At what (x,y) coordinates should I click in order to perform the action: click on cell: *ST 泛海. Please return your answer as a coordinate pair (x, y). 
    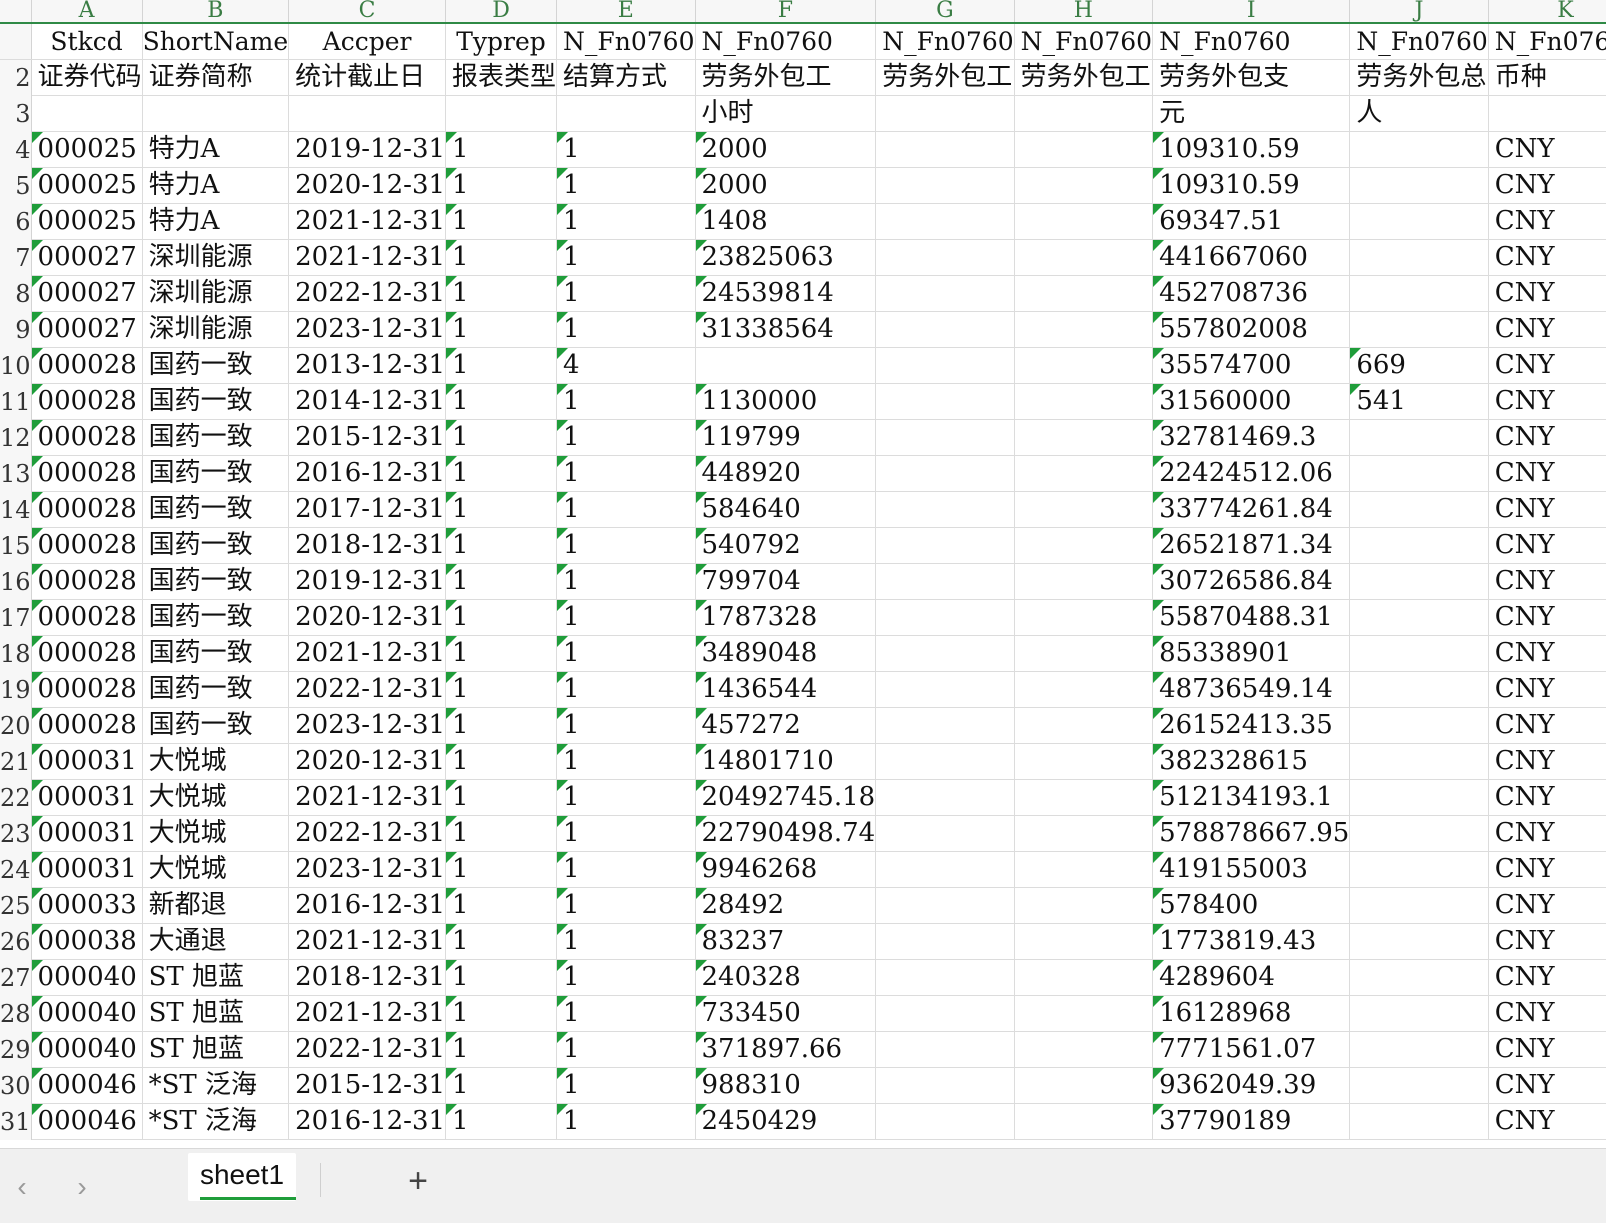
    Looking at the image, I should click on (216, 1121).